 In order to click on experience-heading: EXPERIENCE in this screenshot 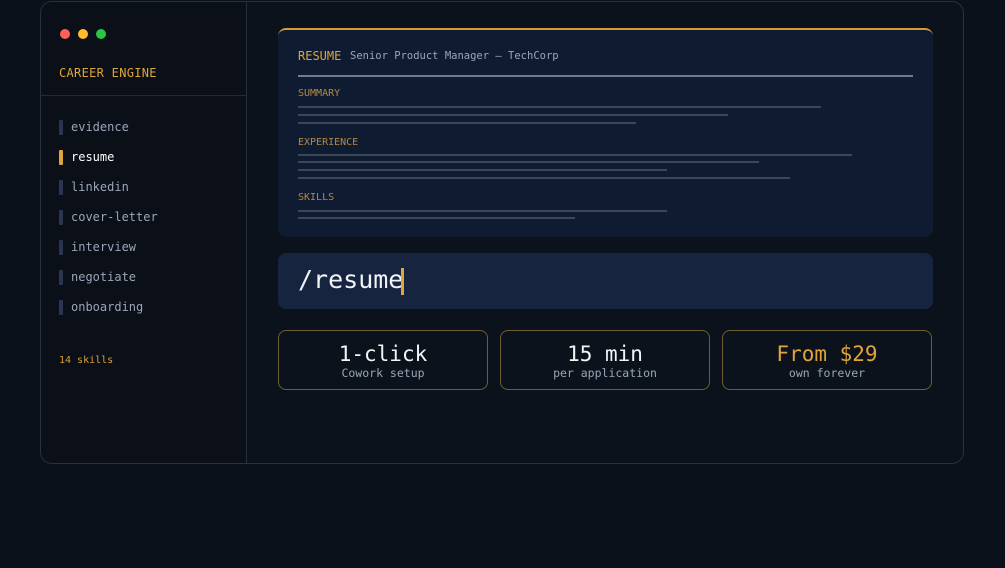, I will do `click(328, 142)`.